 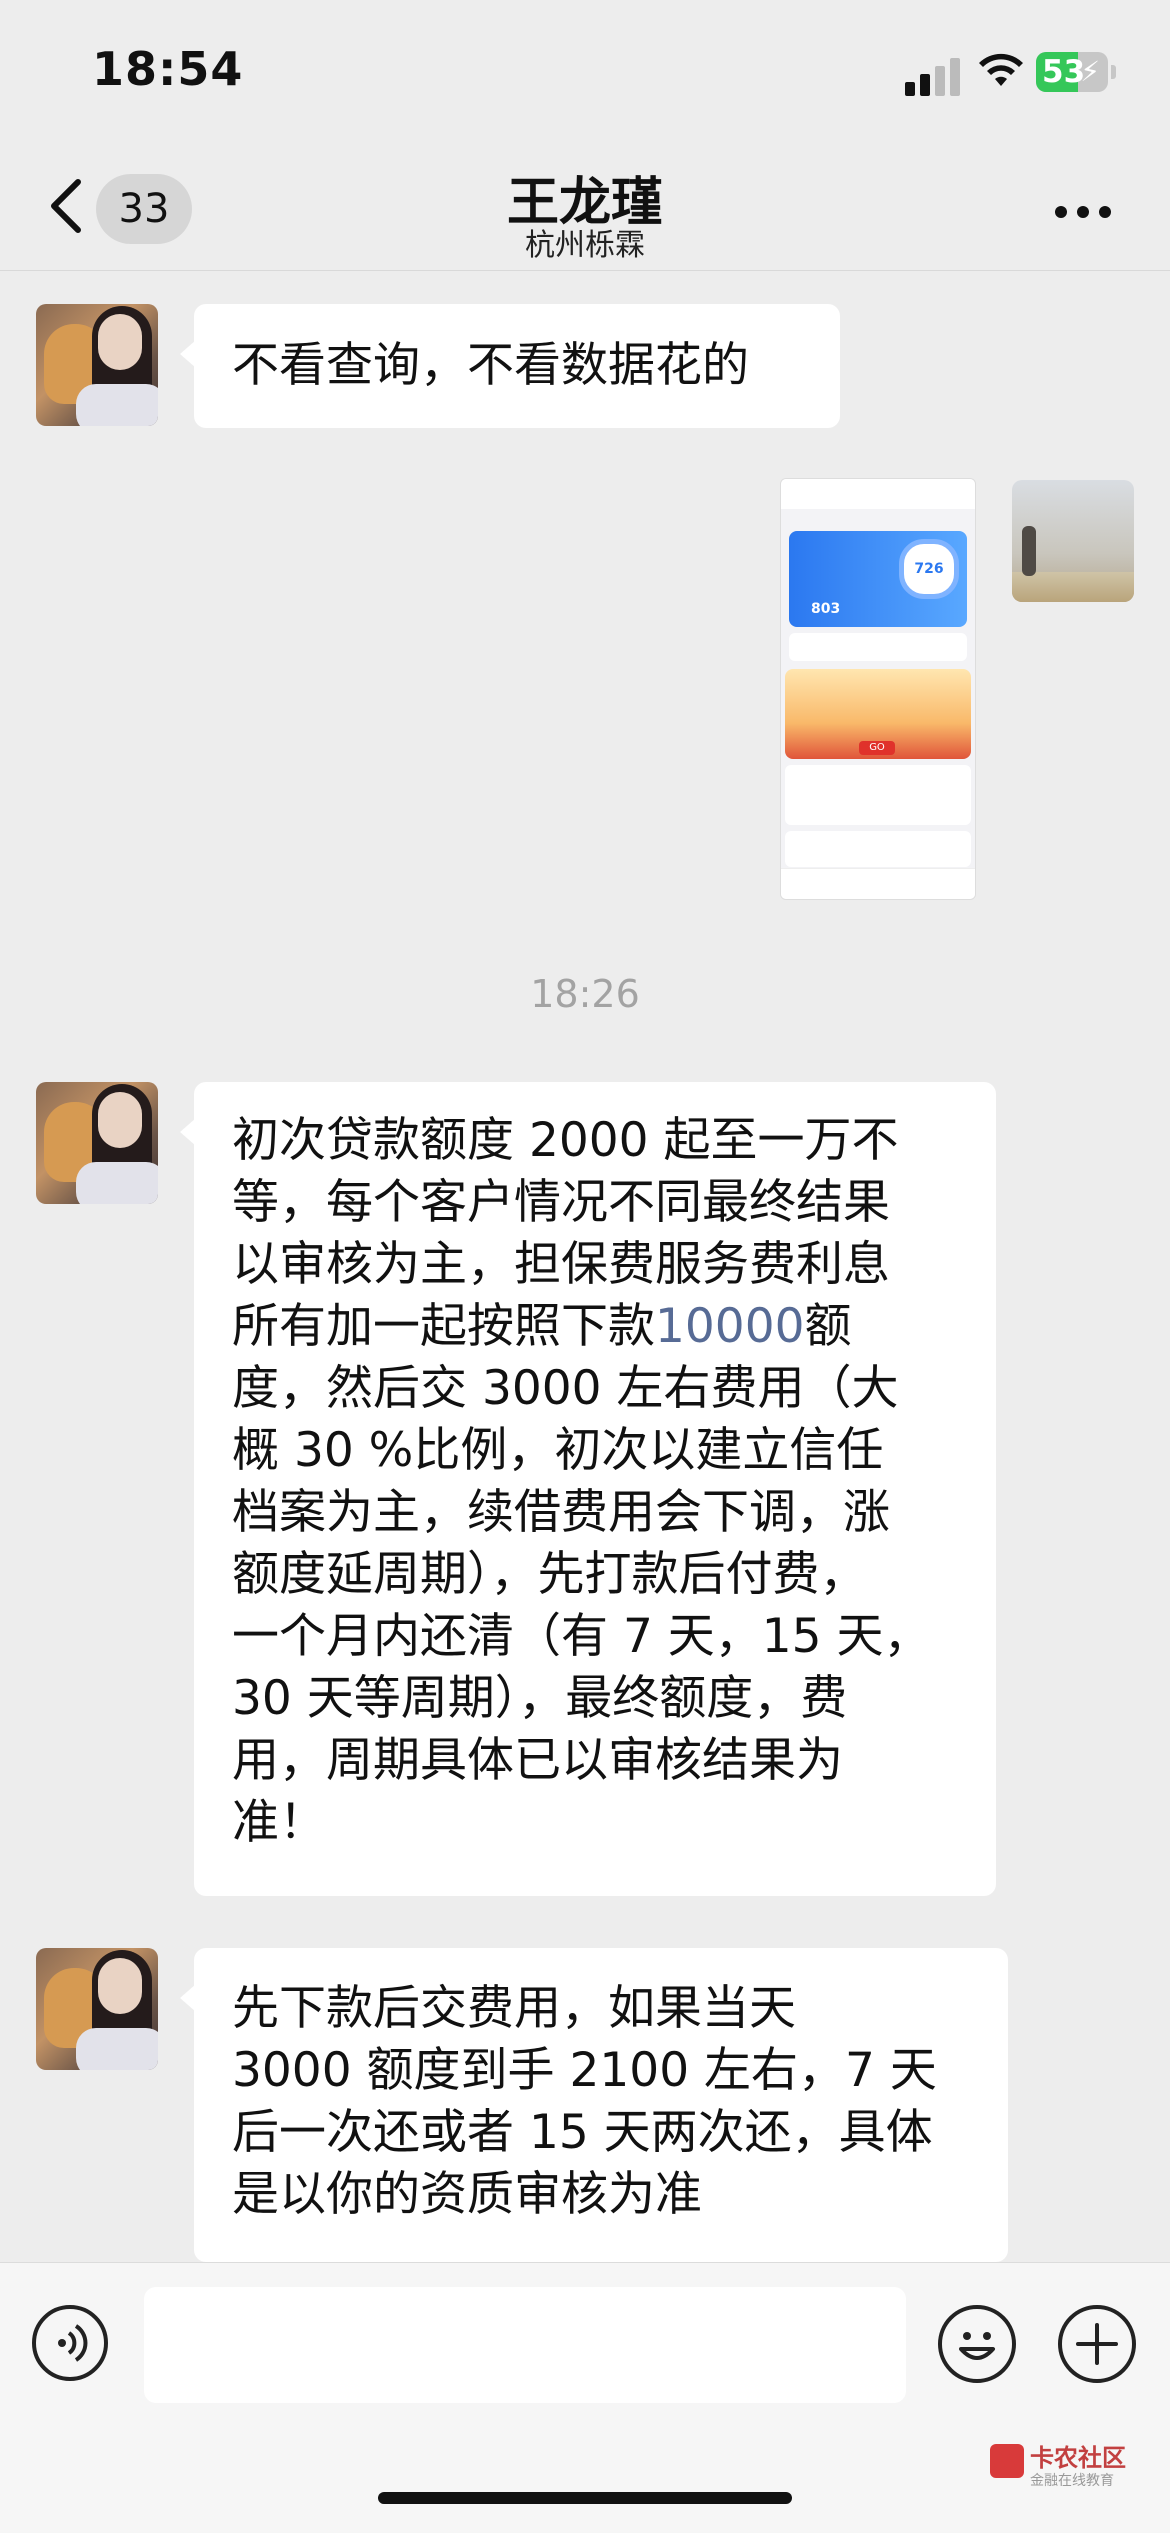 What do you see at coordinates (525, 2345) in the screenshot?
I see `message-input` at bounding box center [525, 2345].